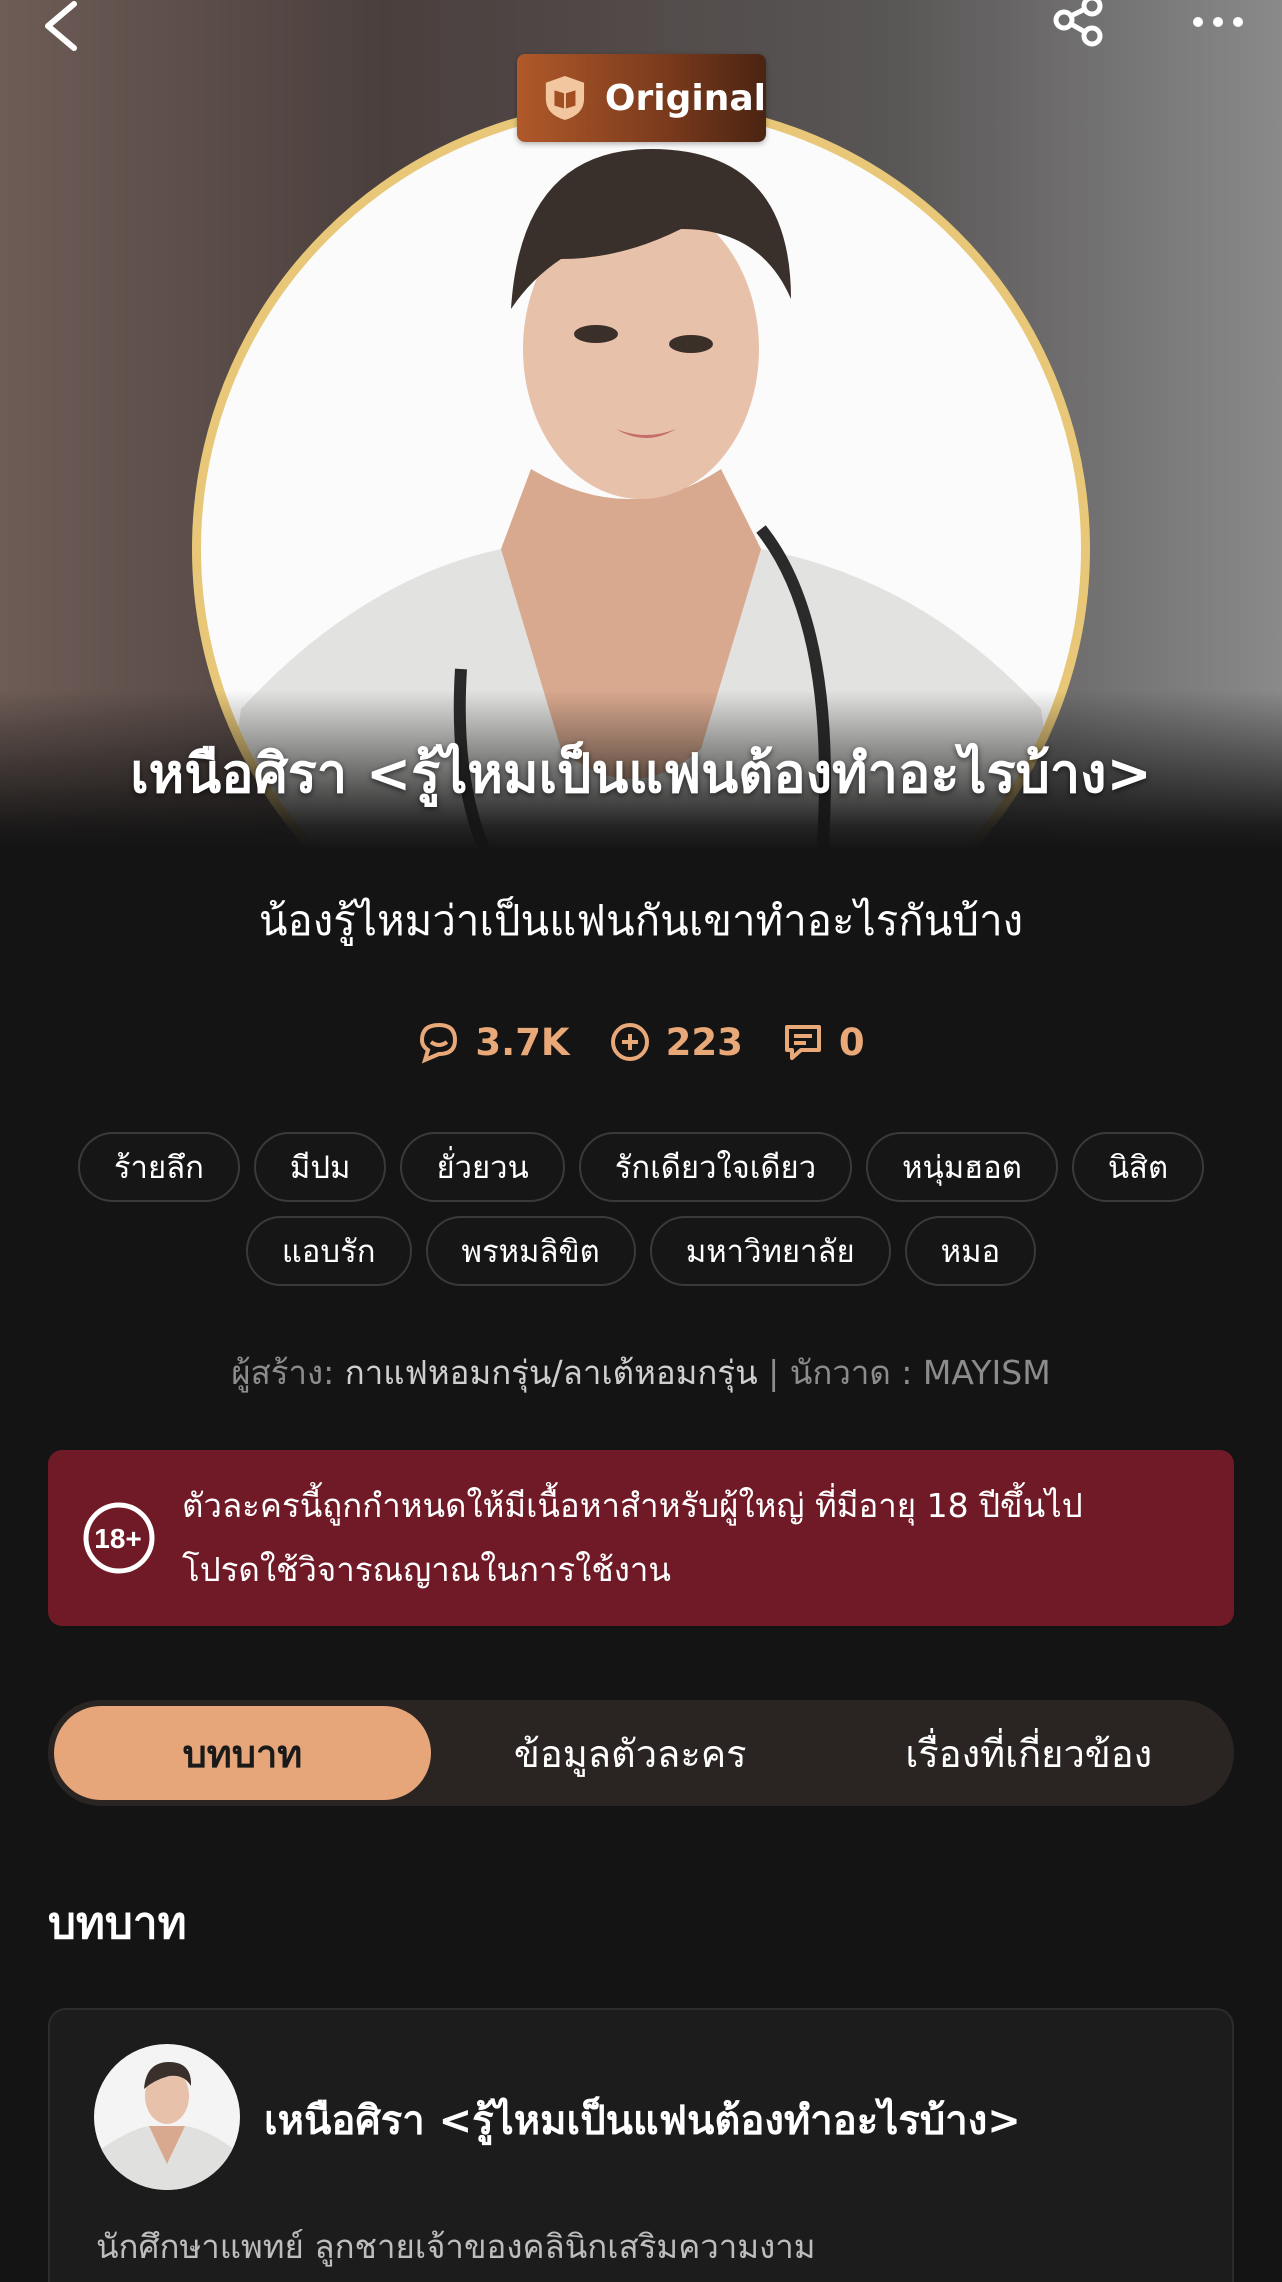  I want to click on share-button, so click(1080, 25).